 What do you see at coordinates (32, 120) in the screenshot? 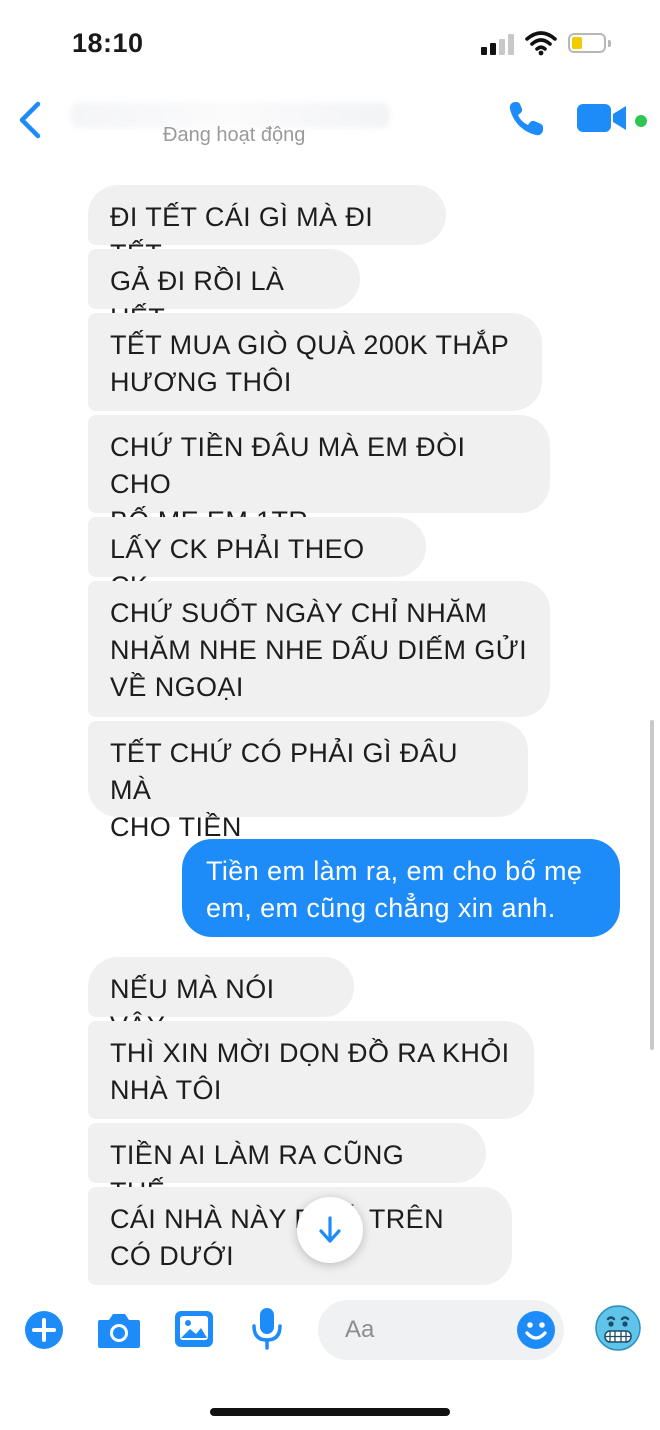
I see `chevron-left-icon` at bounding box center [32, 120].